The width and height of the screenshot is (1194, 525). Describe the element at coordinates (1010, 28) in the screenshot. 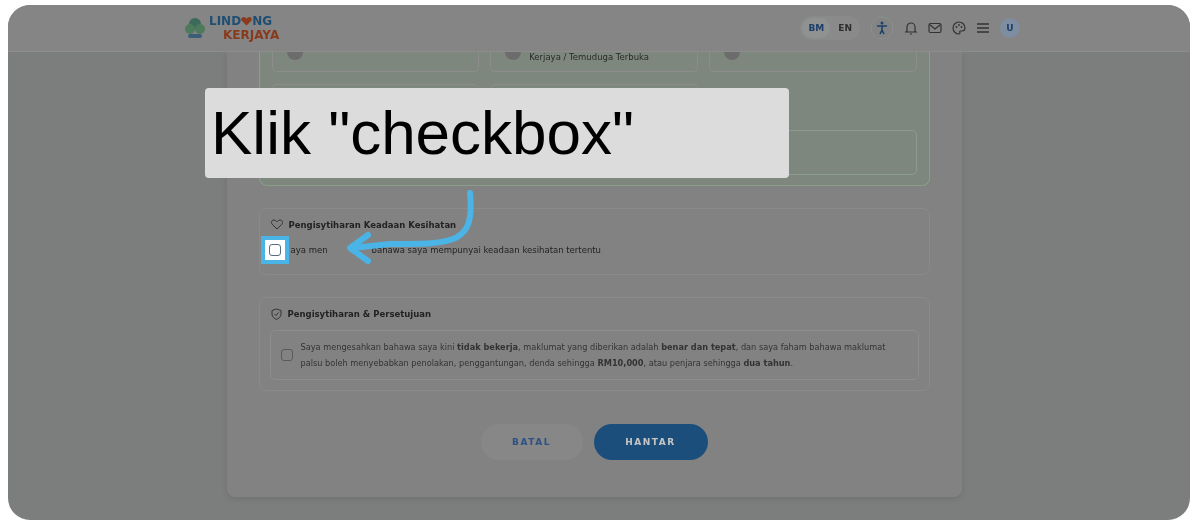

I see `user-avatar: U` at that location.